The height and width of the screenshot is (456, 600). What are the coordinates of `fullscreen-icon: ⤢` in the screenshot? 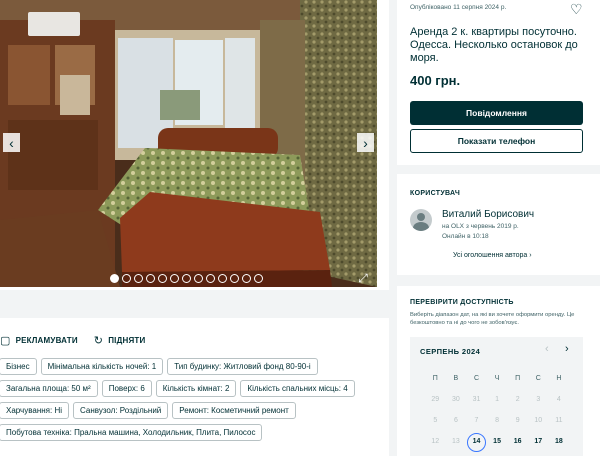 It's located at (363, 278).